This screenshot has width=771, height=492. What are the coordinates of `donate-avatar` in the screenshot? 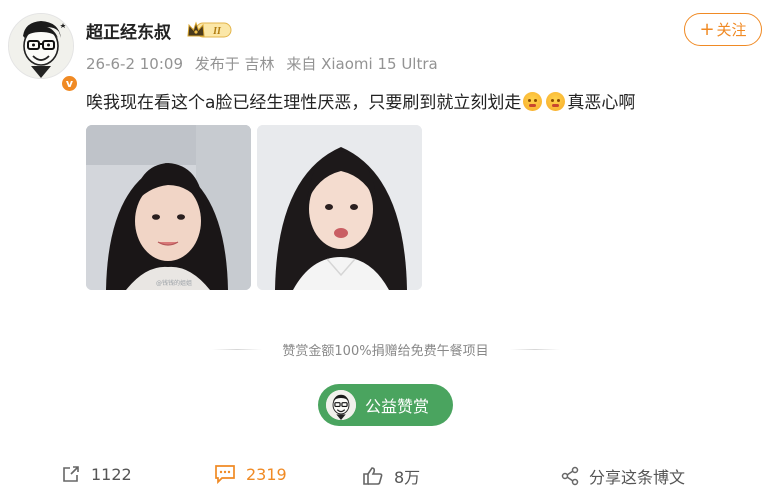 It's located at (341, 405).